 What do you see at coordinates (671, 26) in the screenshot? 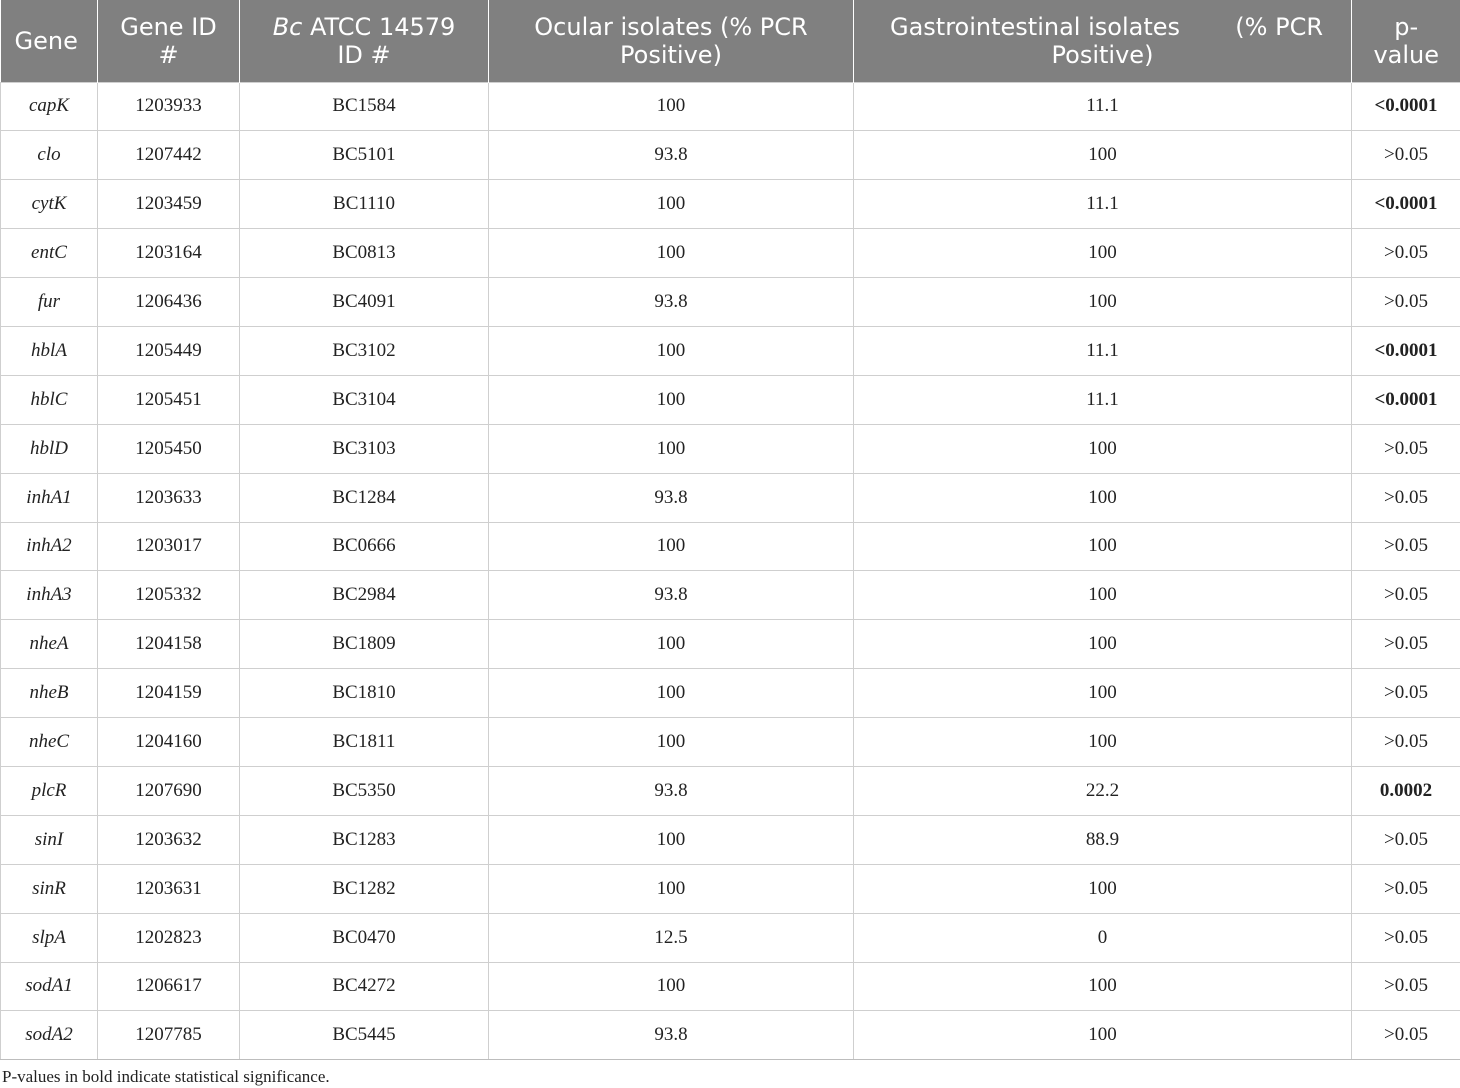
I see `header-ocular-line1: Ocular isolates (% PCR` at bounding box center [671, 26].